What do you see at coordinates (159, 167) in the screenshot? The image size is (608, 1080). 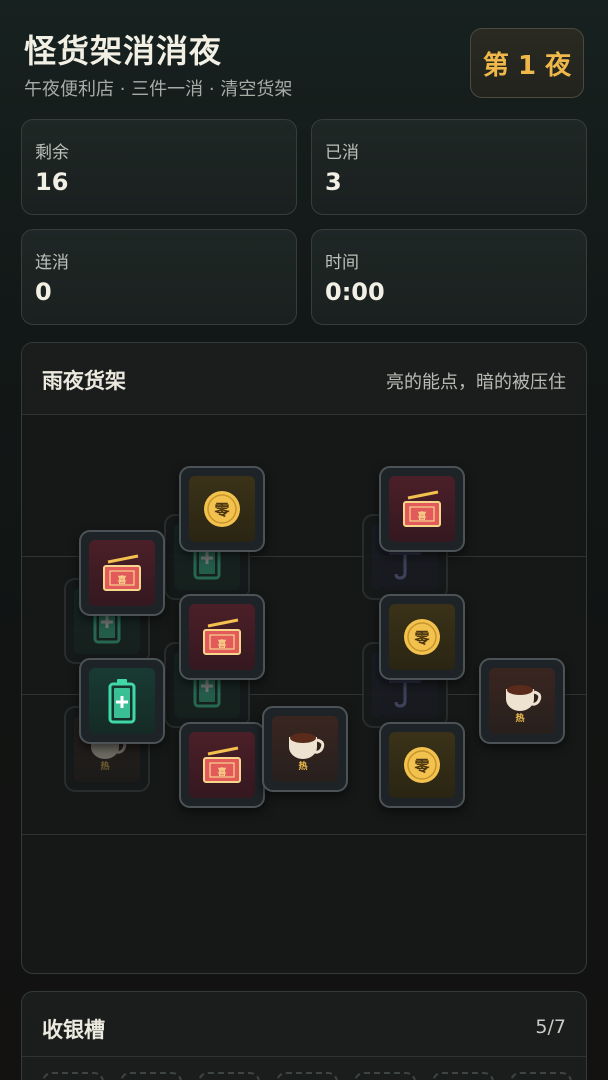 I see `stat-remaining: 剩余 16` at bounding box center [159, 167].